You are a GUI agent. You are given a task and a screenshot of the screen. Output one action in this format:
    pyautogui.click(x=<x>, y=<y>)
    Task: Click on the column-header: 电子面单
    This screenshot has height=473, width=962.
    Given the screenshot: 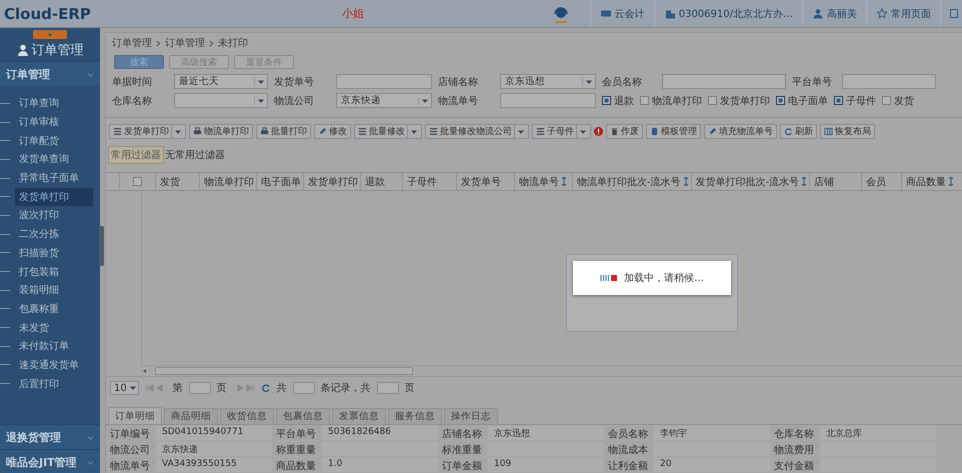 What is the action you would take?
    pyautogui.click(x=280, y=181)
    